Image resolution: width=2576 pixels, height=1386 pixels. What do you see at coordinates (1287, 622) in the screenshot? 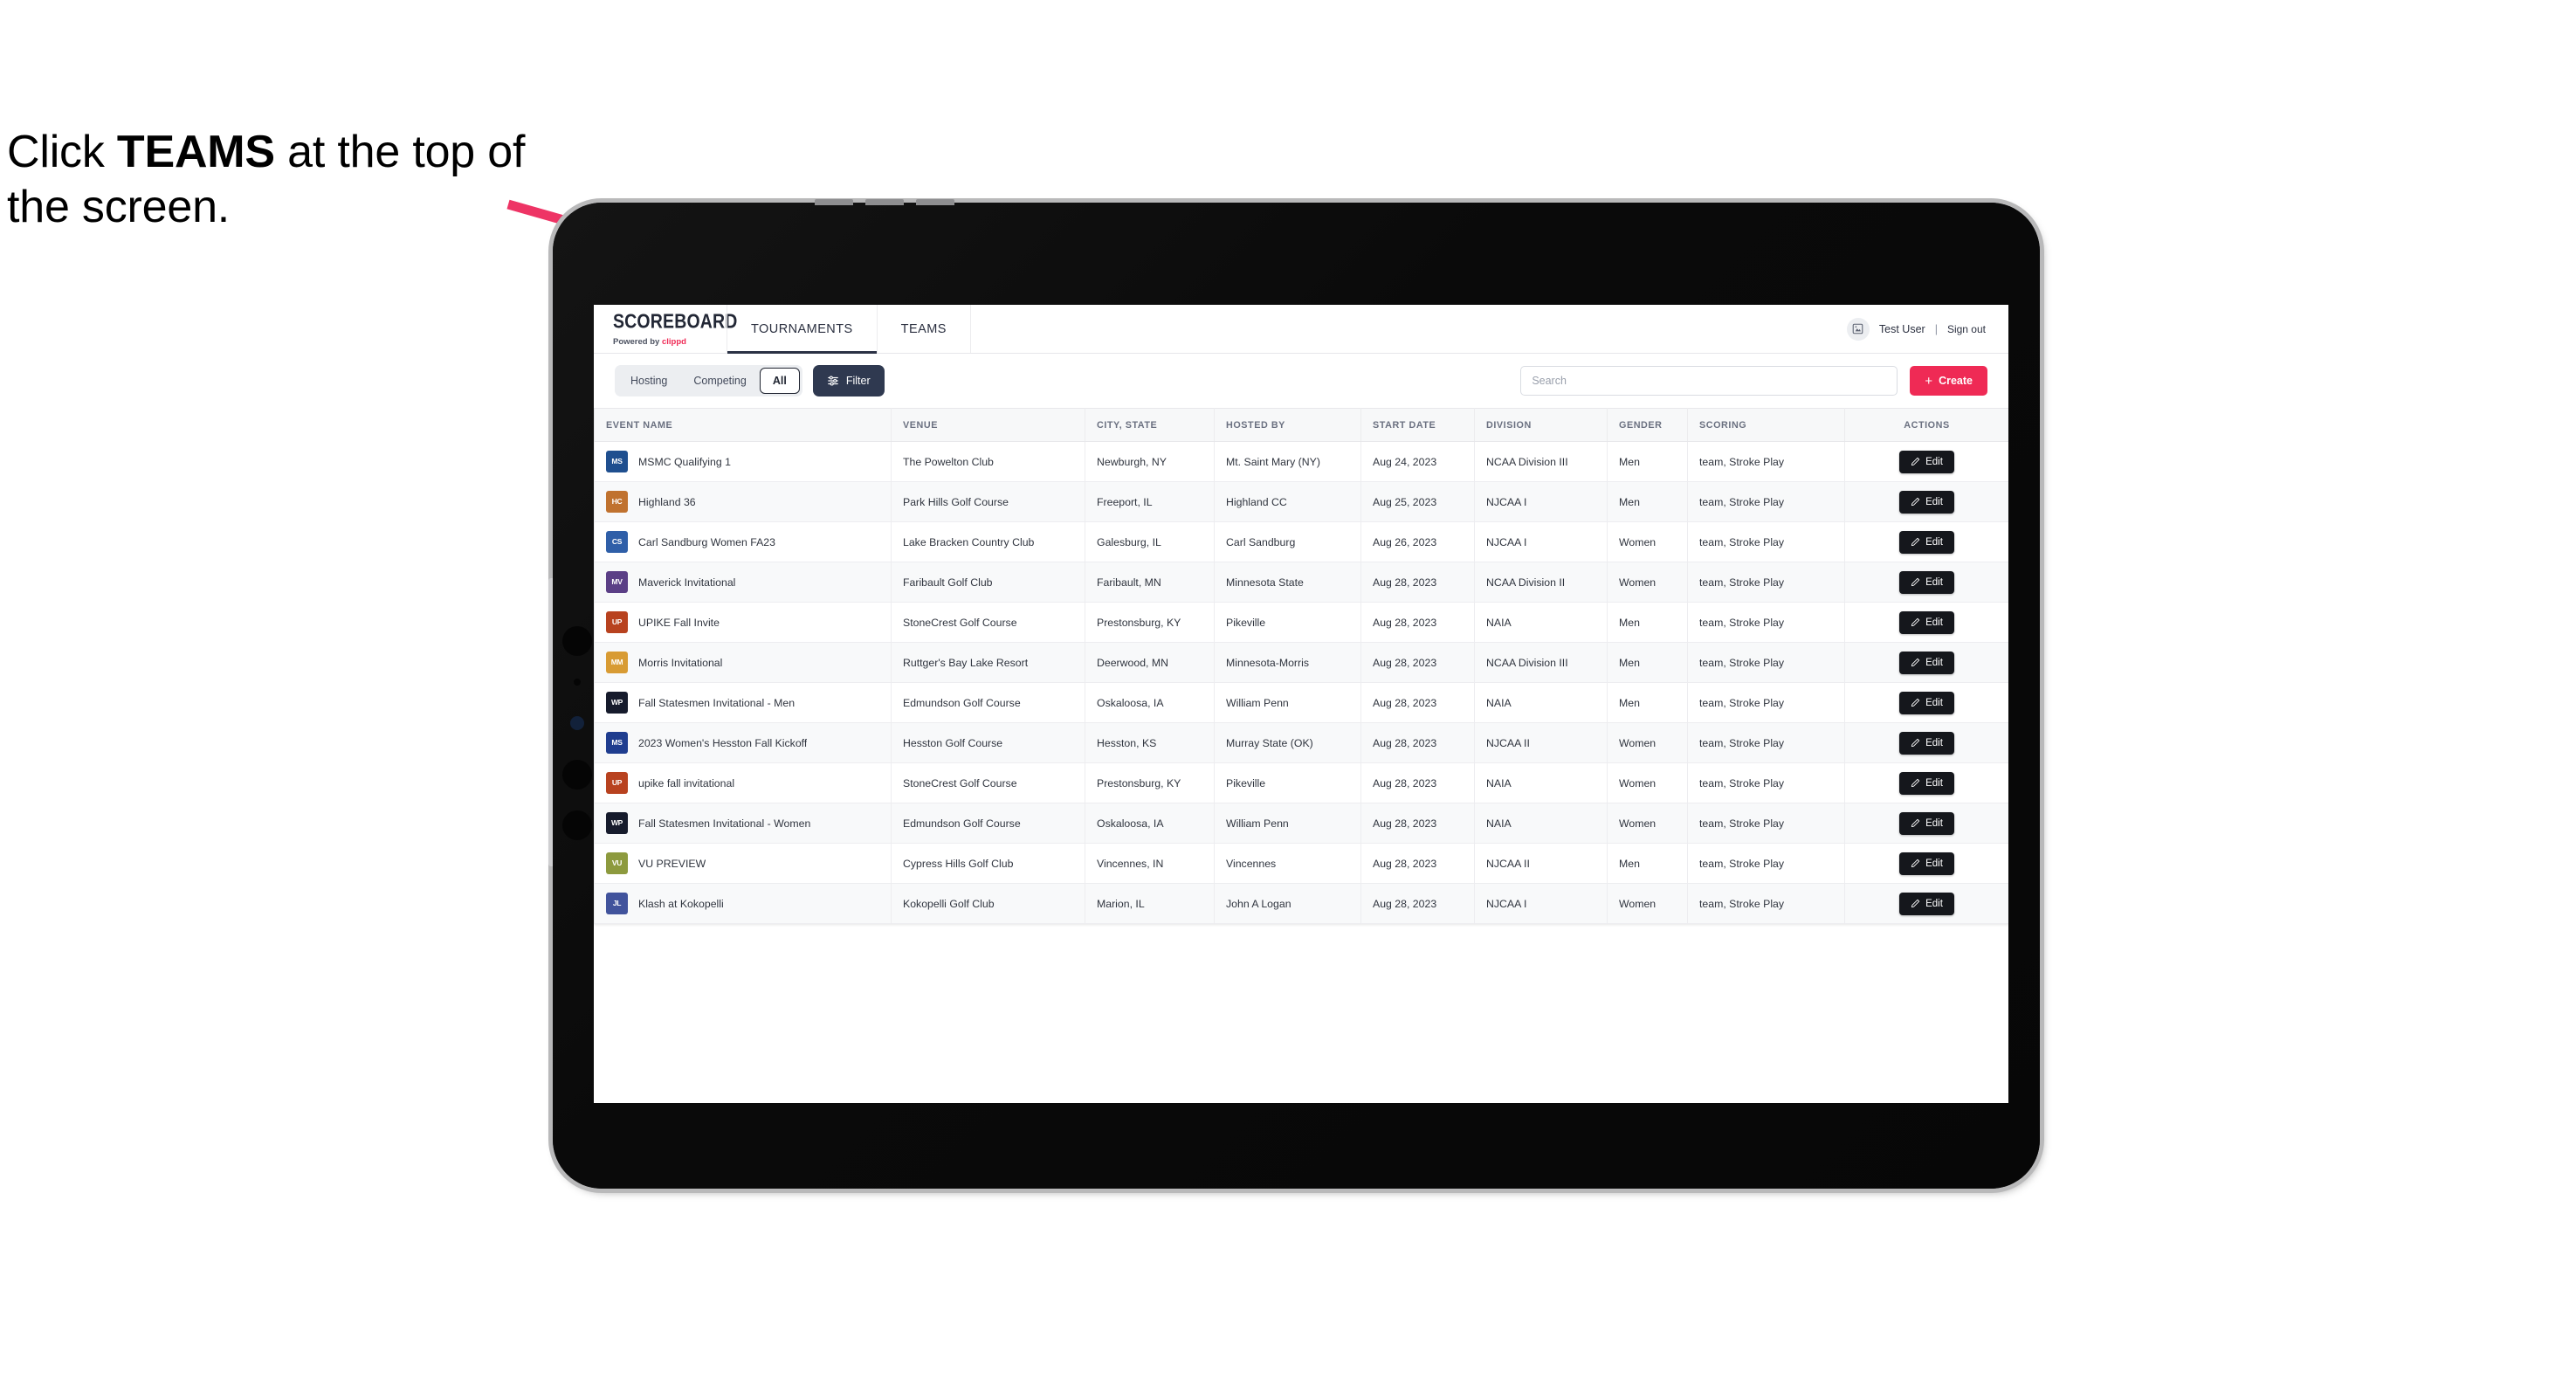
I see `cell-hosted-by: Pikeville` at bounding box center [1287, 622].